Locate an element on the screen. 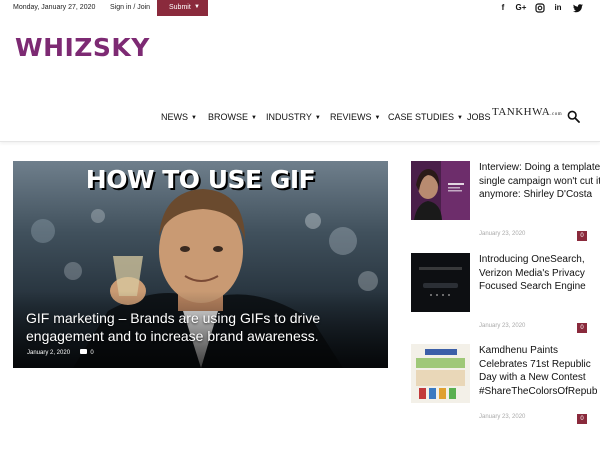  search-icon is located at coordinates (573, 116).